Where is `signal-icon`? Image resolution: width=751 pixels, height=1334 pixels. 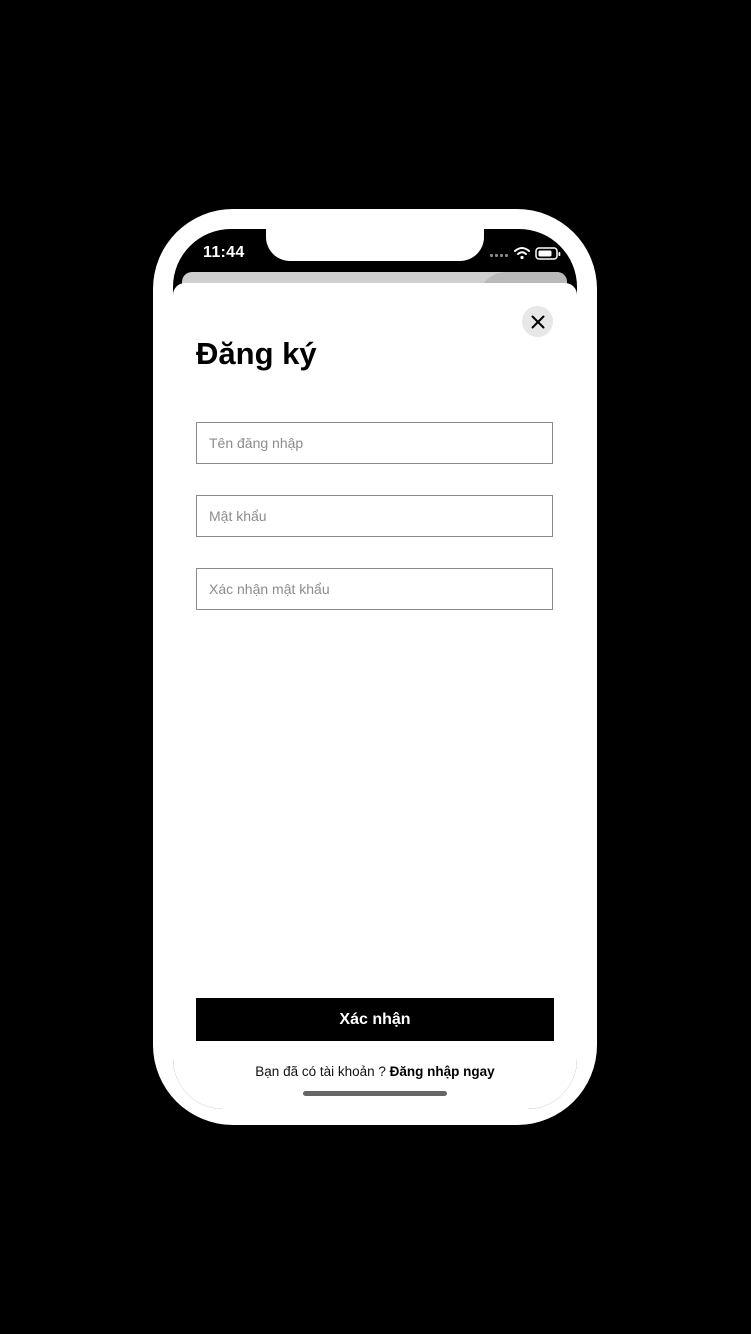
signal-icon is located at coordinates (499, 255).